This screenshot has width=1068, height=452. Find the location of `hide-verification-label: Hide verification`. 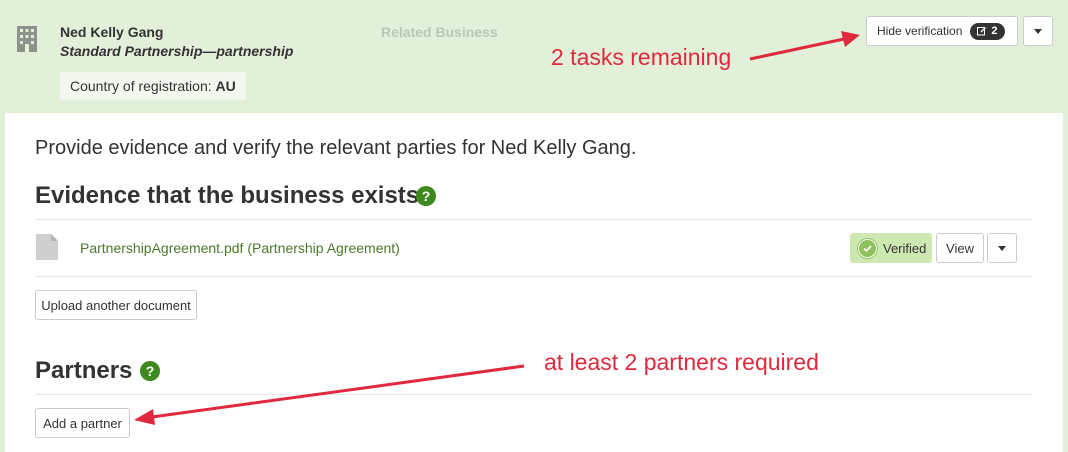

hide-verification-label: Hide verification is located at coordinates (920, 31).